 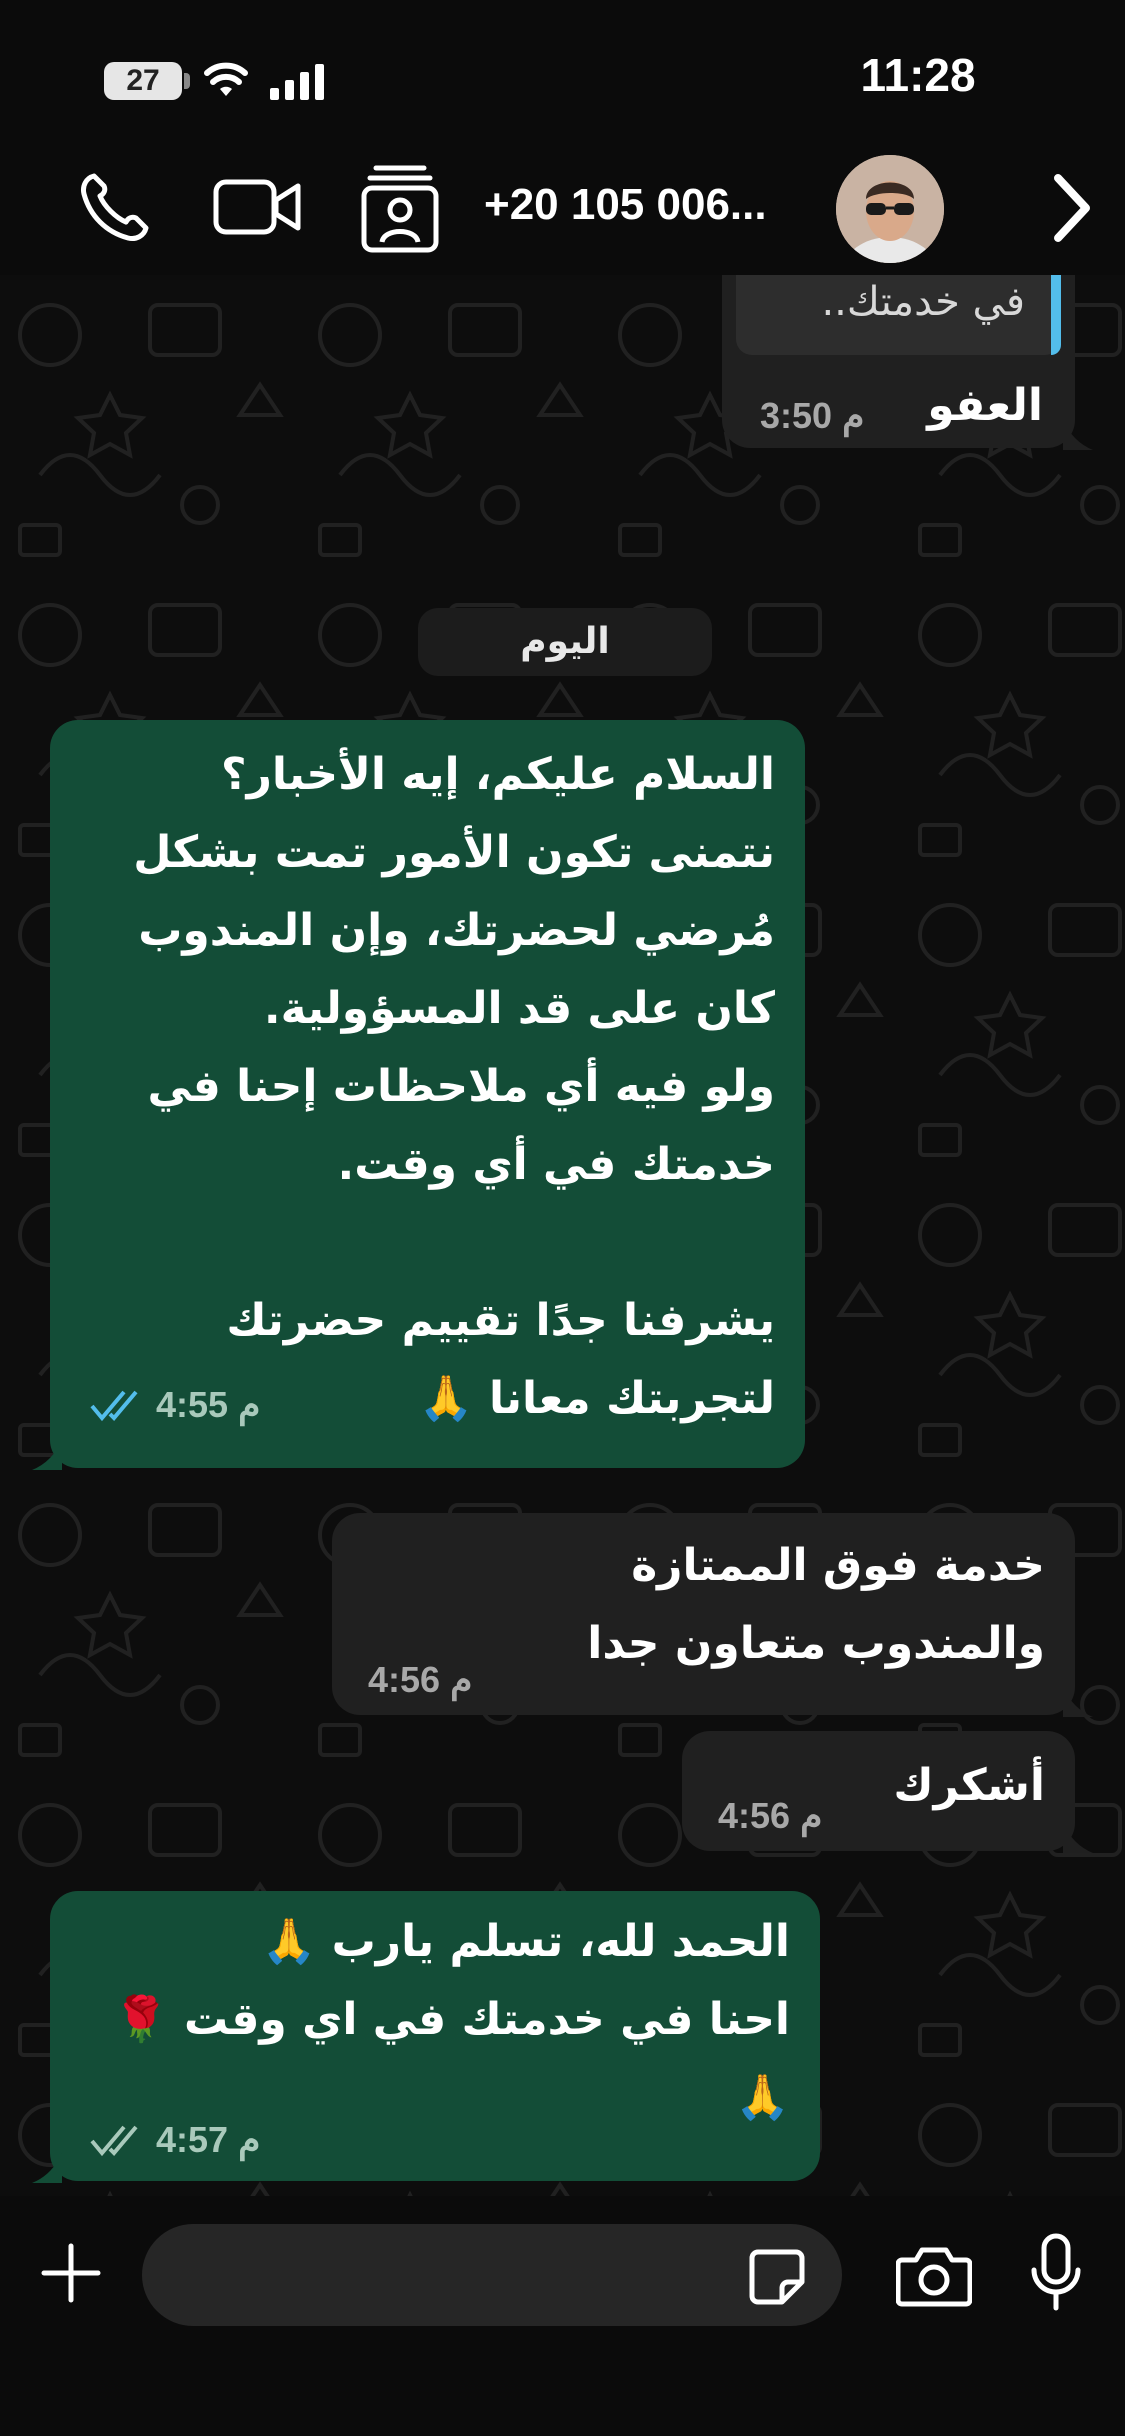 What do you see at coordinates (1056, 2275) in the screenshot?
I see `microphone-icon` at bounding box center [1056, 2275].